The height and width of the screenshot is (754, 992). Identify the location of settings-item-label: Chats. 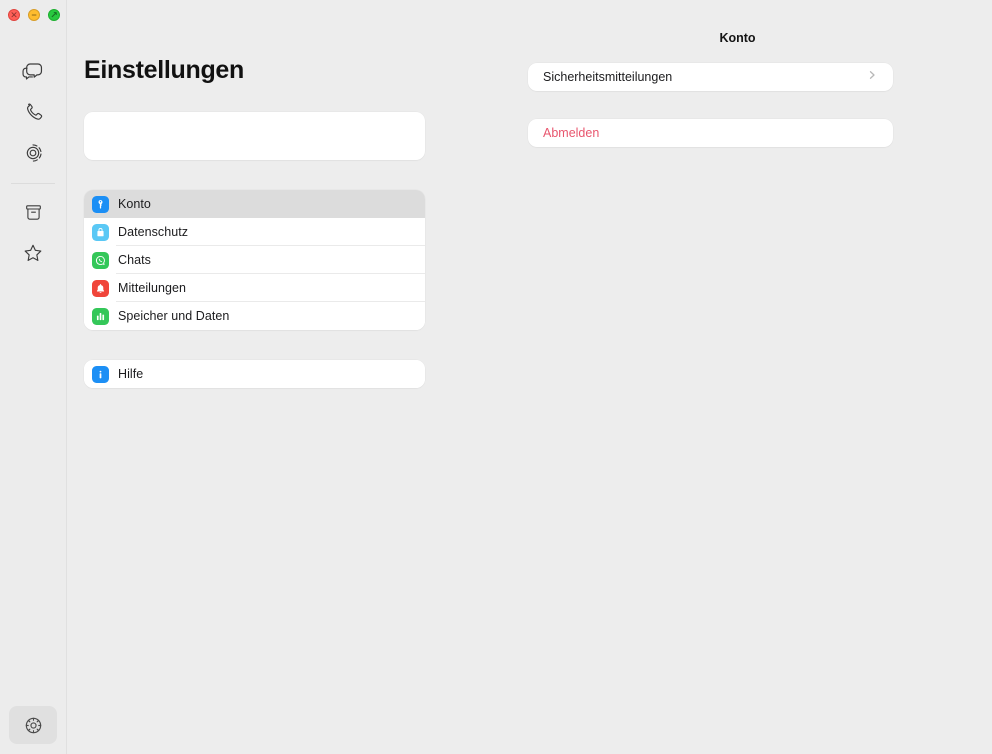
(134, 260).